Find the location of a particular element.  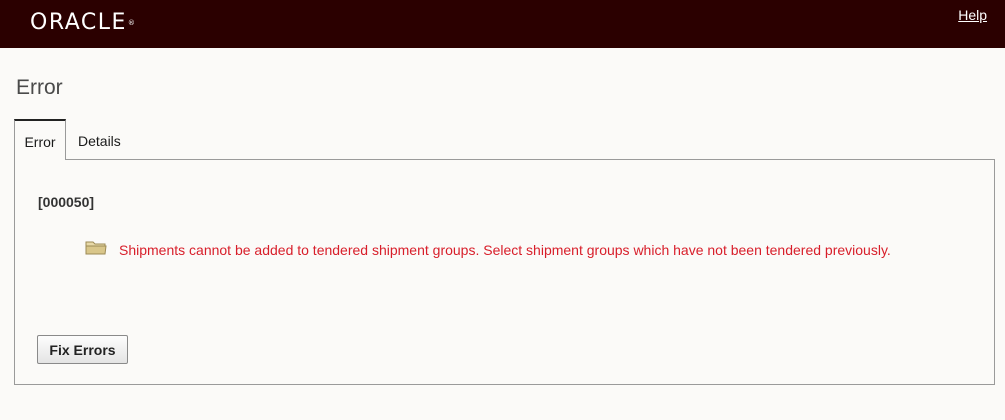

logo-registered-mark: ® is located at coordinates (131, 23).